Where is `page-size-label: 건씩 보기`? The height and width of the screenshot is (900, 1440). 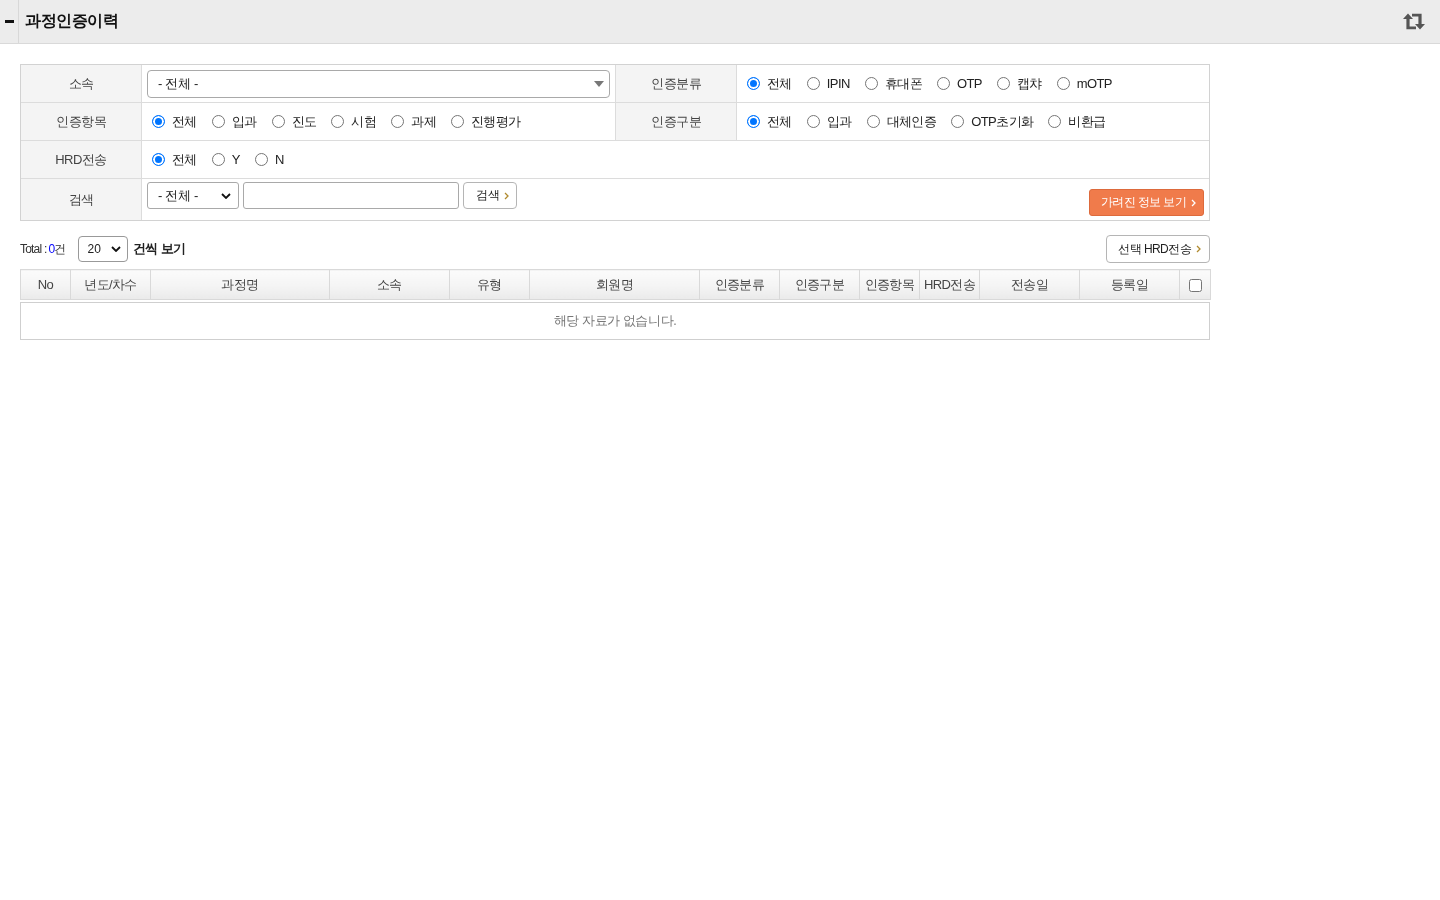
page-size-label: 건씩 보기 is located at coordinates (159, 249).